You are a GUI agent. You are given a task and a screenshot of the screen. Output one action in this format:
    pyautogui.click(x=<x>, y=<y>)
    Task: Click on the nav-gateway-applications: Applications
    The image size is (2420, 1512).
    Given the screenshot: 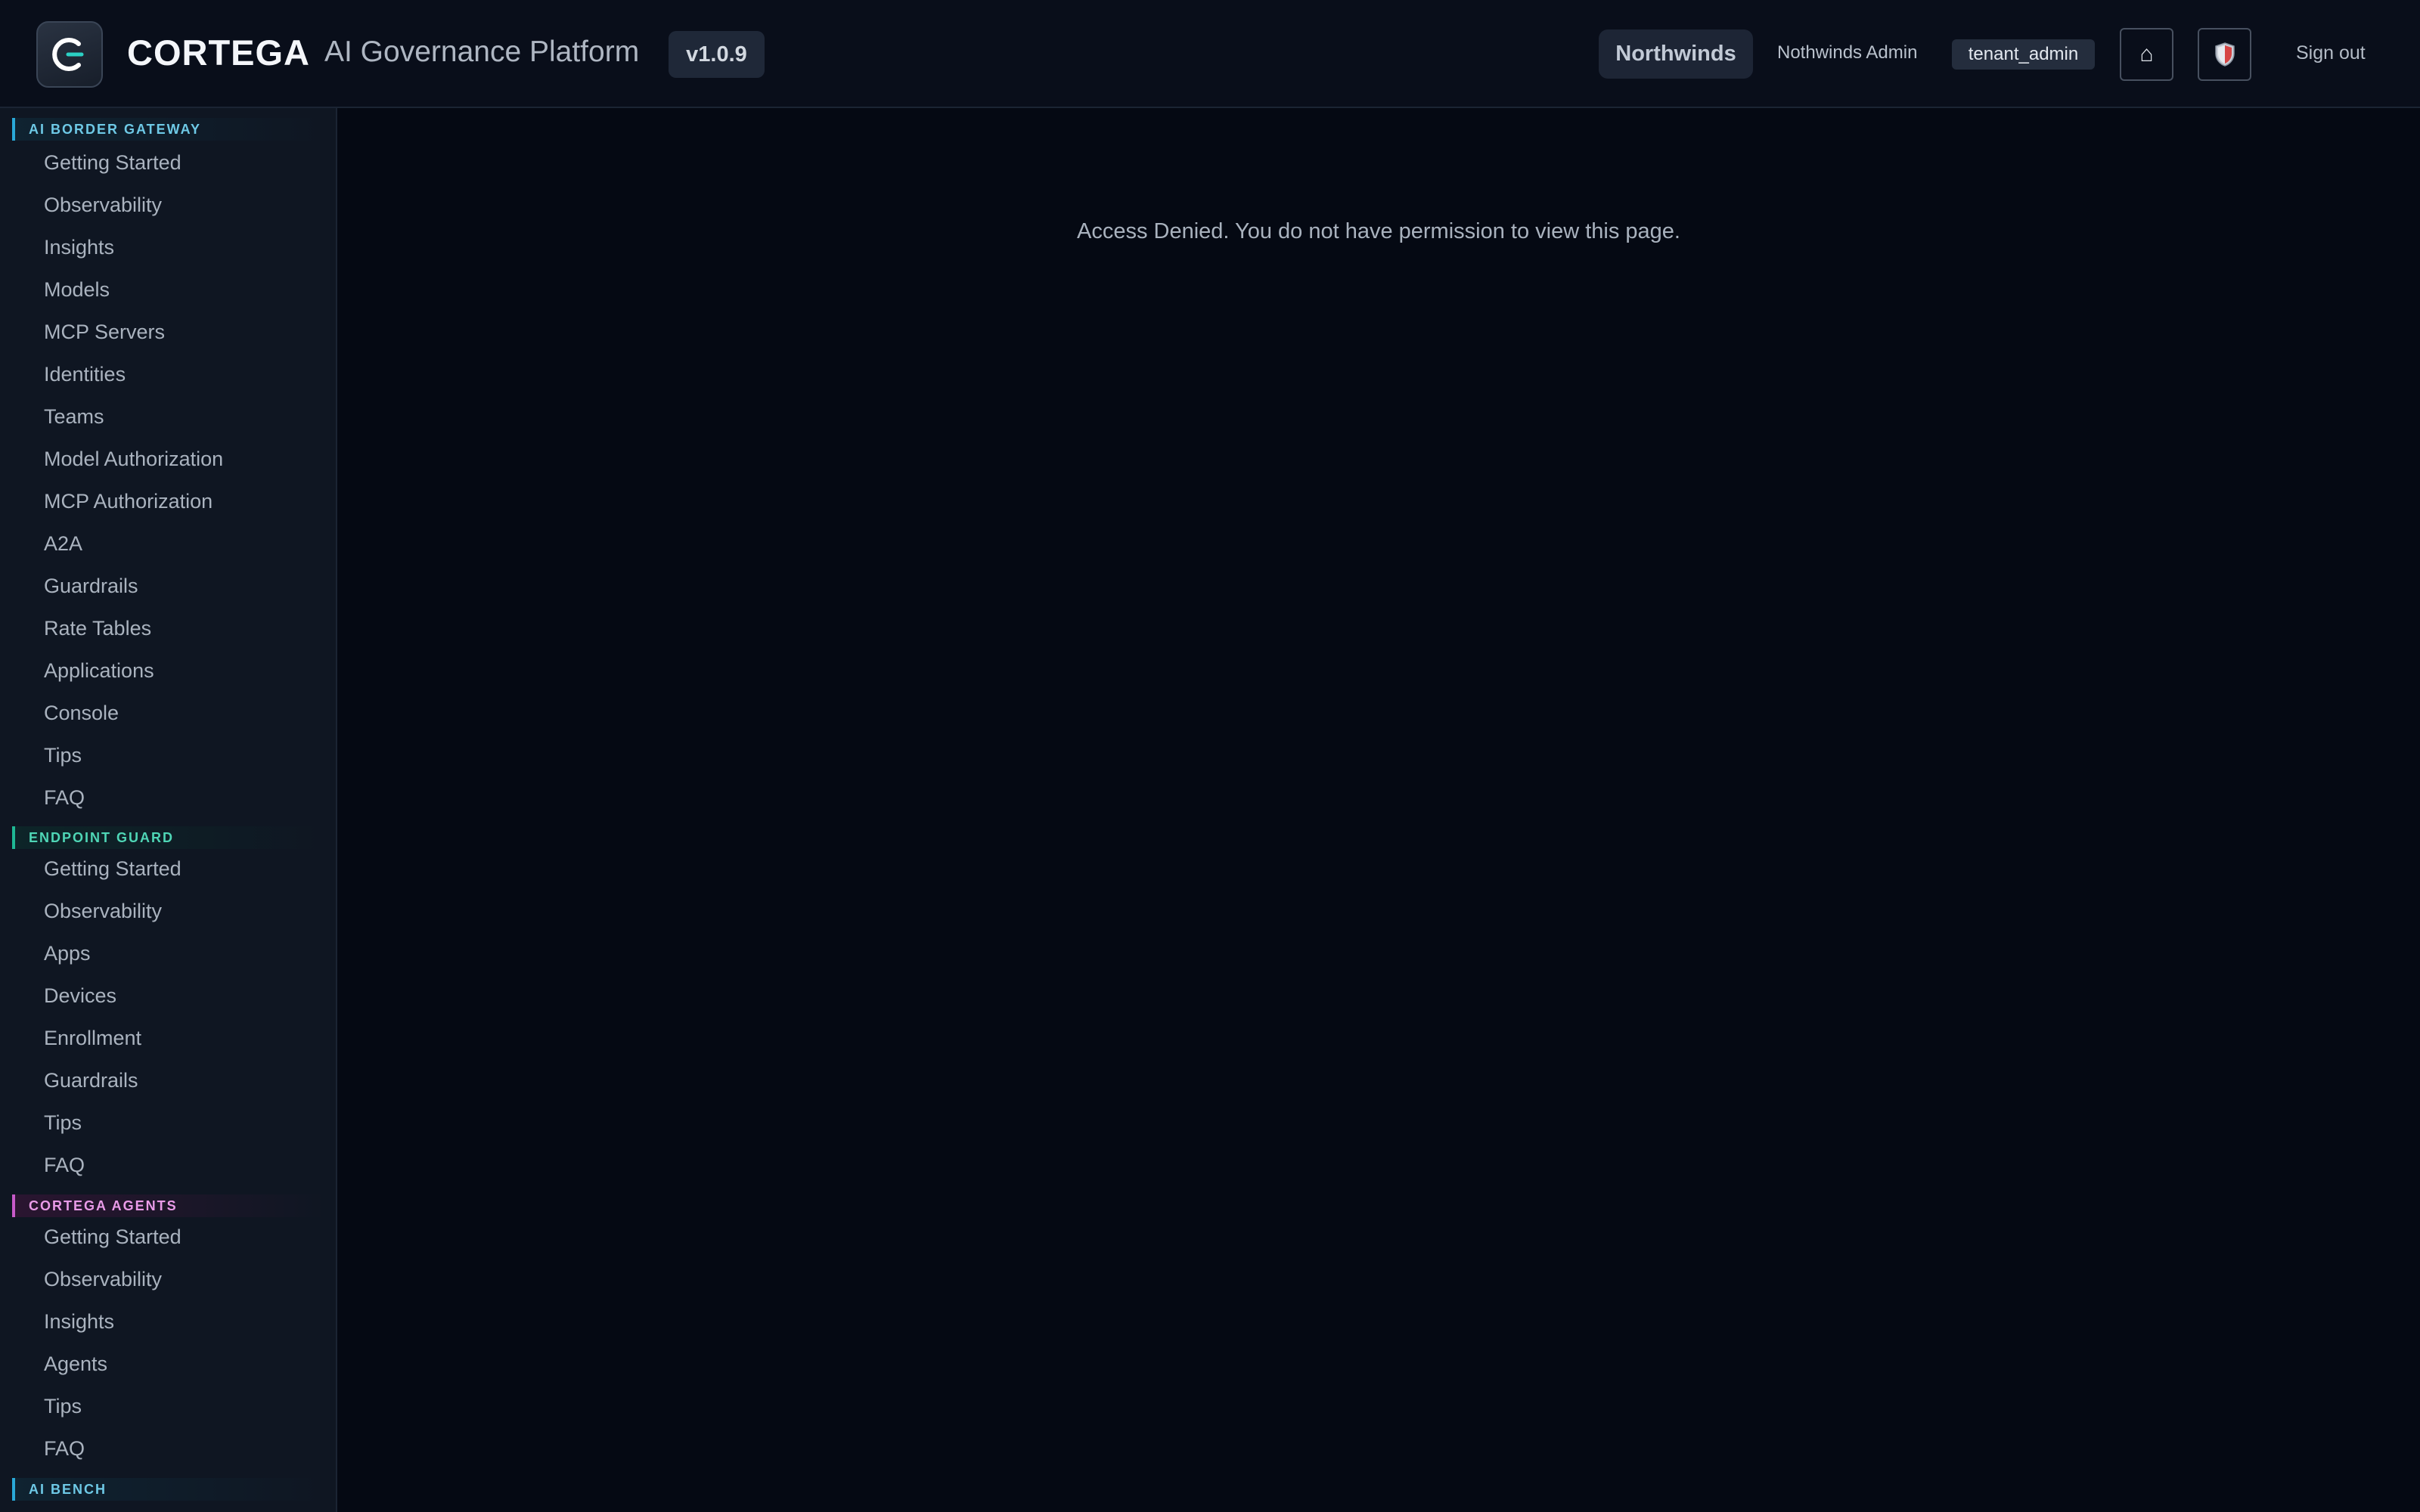 What is the action you would take?
    pyautogui.click(x=99, y=671)
    